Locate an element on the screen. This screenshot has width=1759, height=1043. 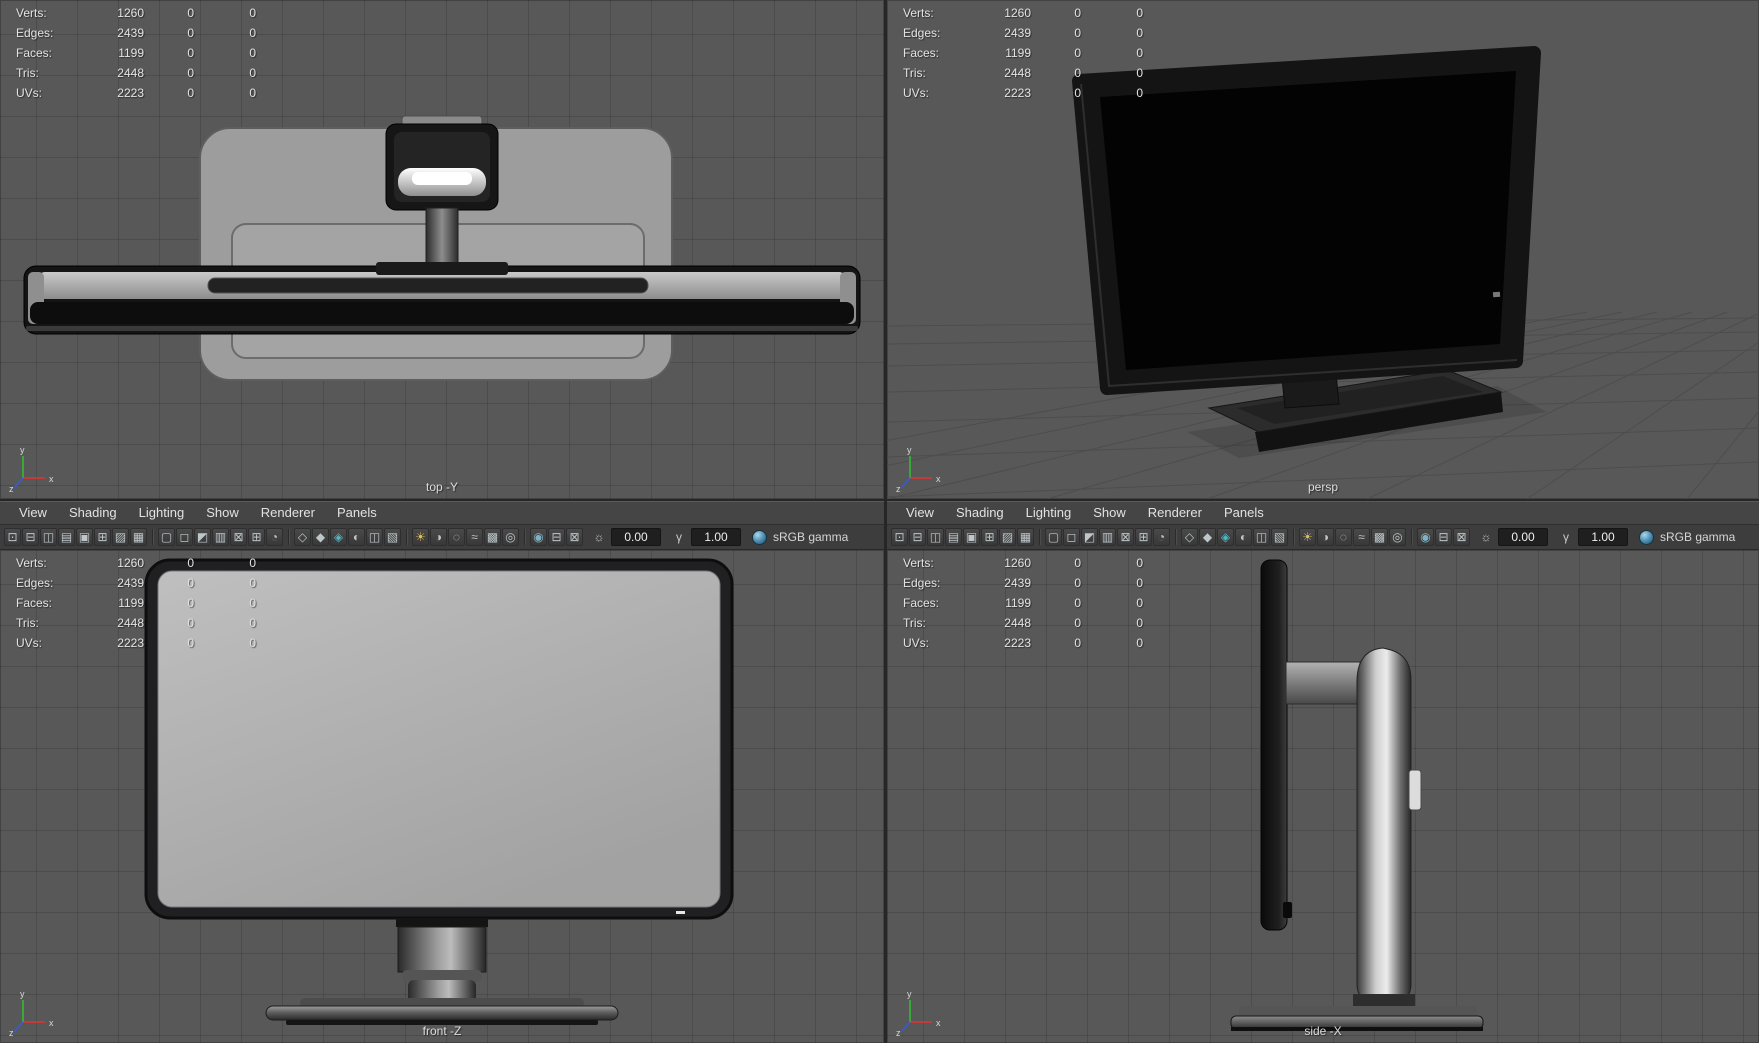
stat-row: Edges: 2439 0 0 is located at coordinates (136, 33).